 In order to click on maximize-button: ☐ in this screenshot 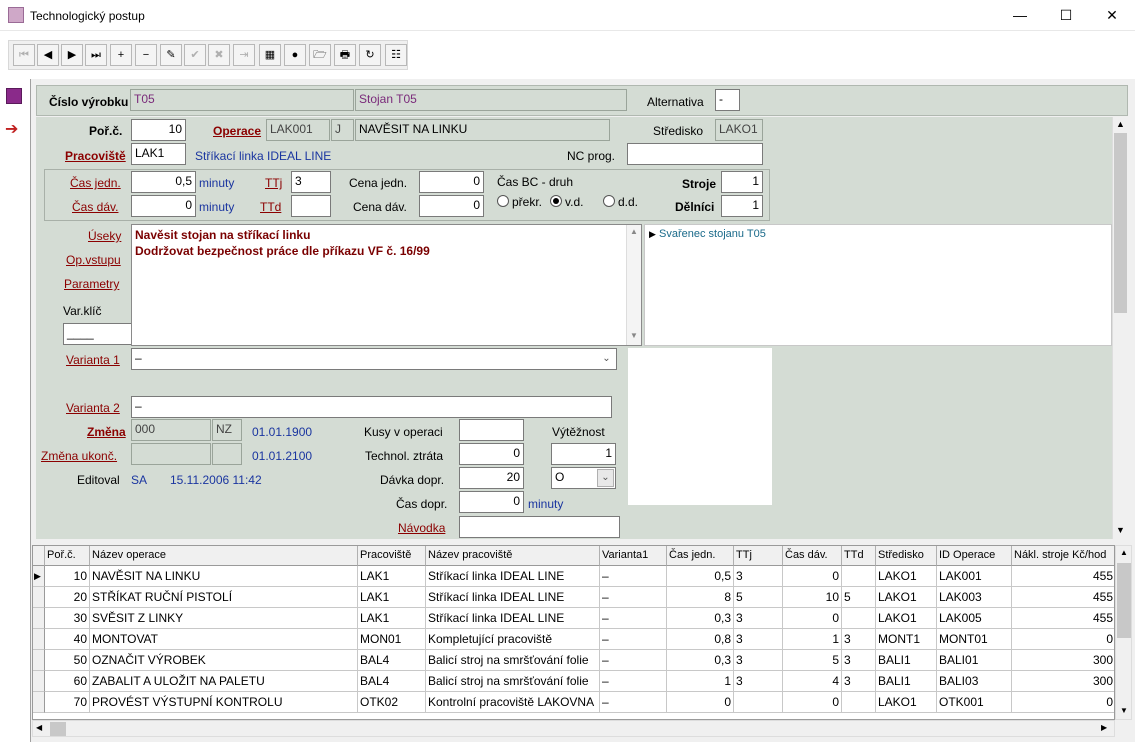, I will do `click(1066, 15)`.